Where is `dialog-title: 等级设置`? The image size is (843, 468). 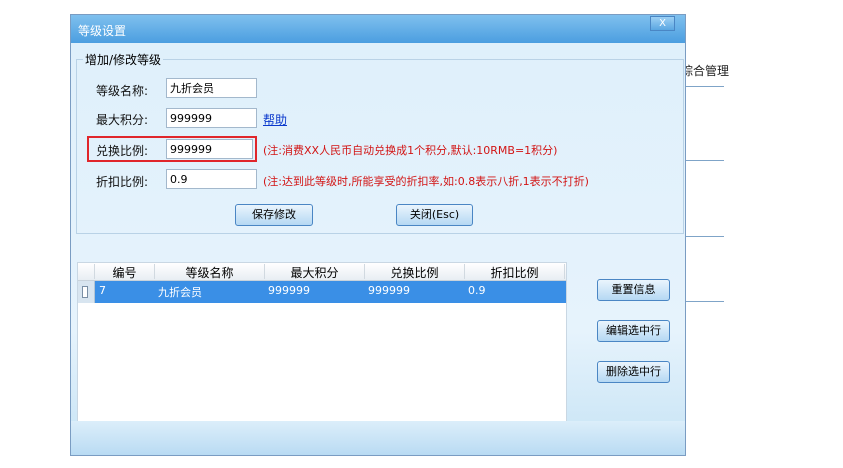 dialog-title: 等级设置 is located at coordinates (102, 31).